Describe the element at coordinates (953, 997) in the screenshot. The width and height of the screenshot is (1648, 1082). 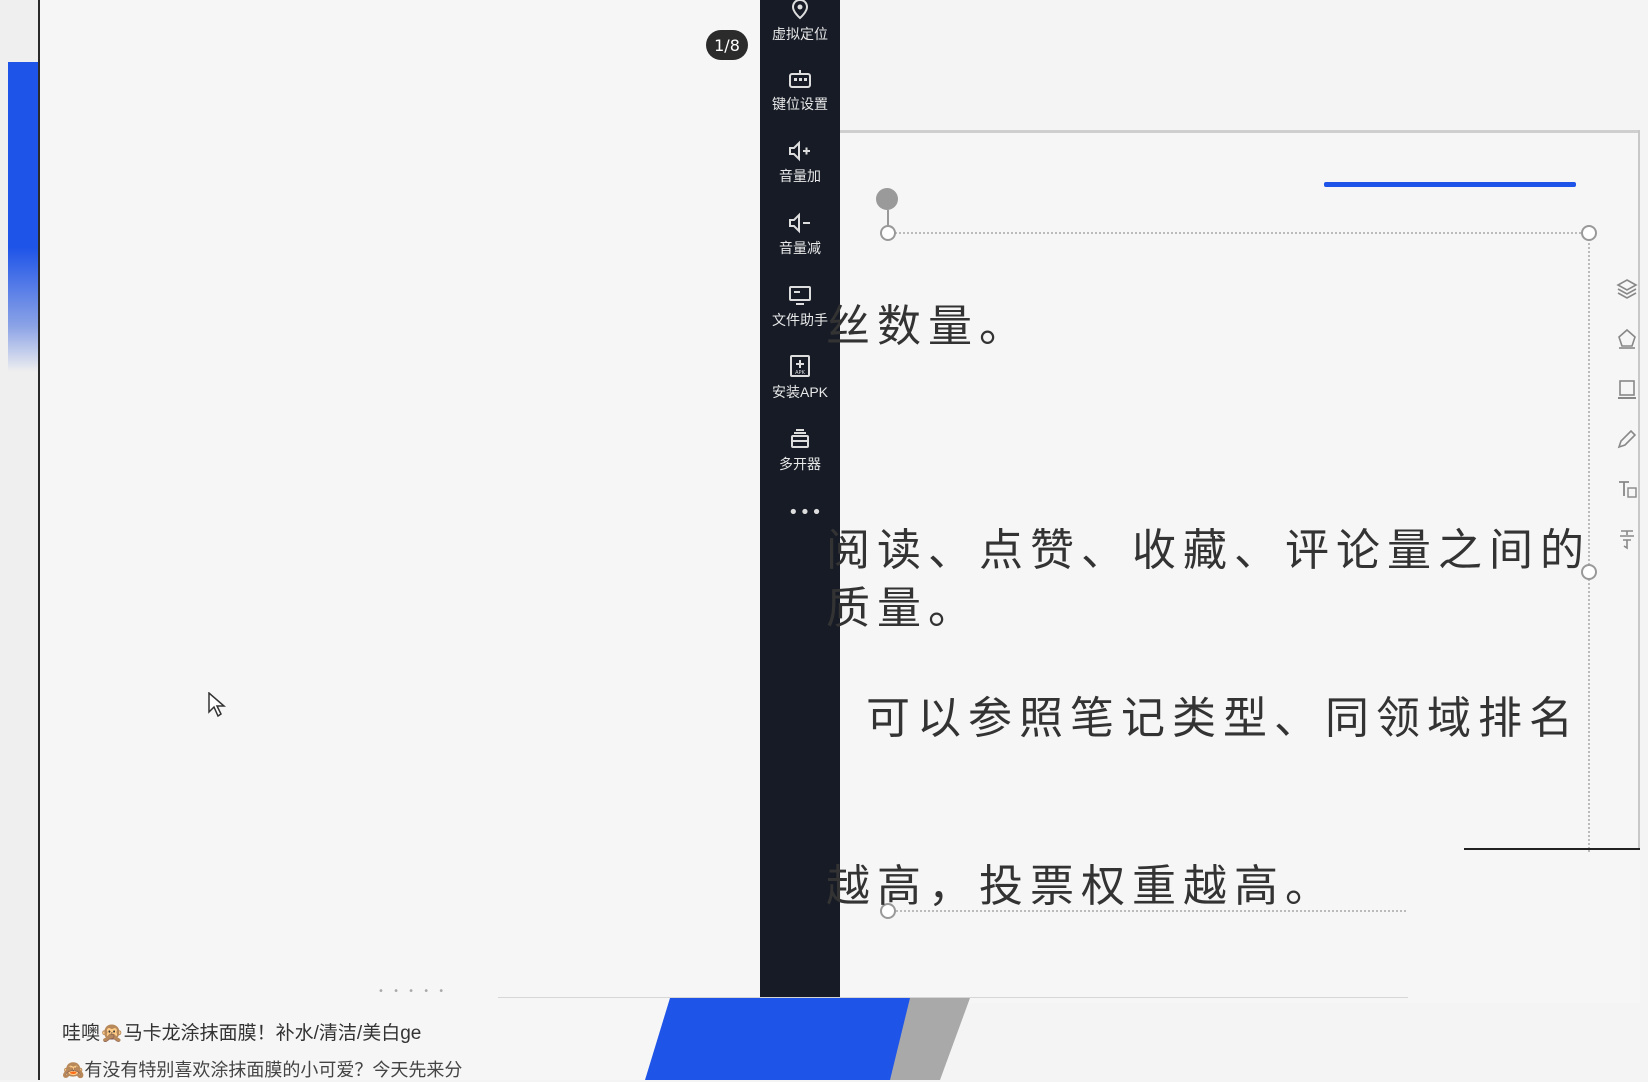
I see `bottom-divider` at that location.